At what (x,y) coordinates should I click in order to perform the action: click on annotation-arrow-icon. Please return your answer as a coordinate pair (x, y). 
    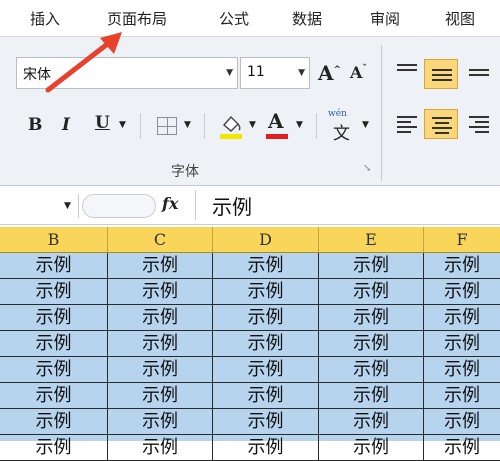
    Looking at the image, I should click on (83, 62).